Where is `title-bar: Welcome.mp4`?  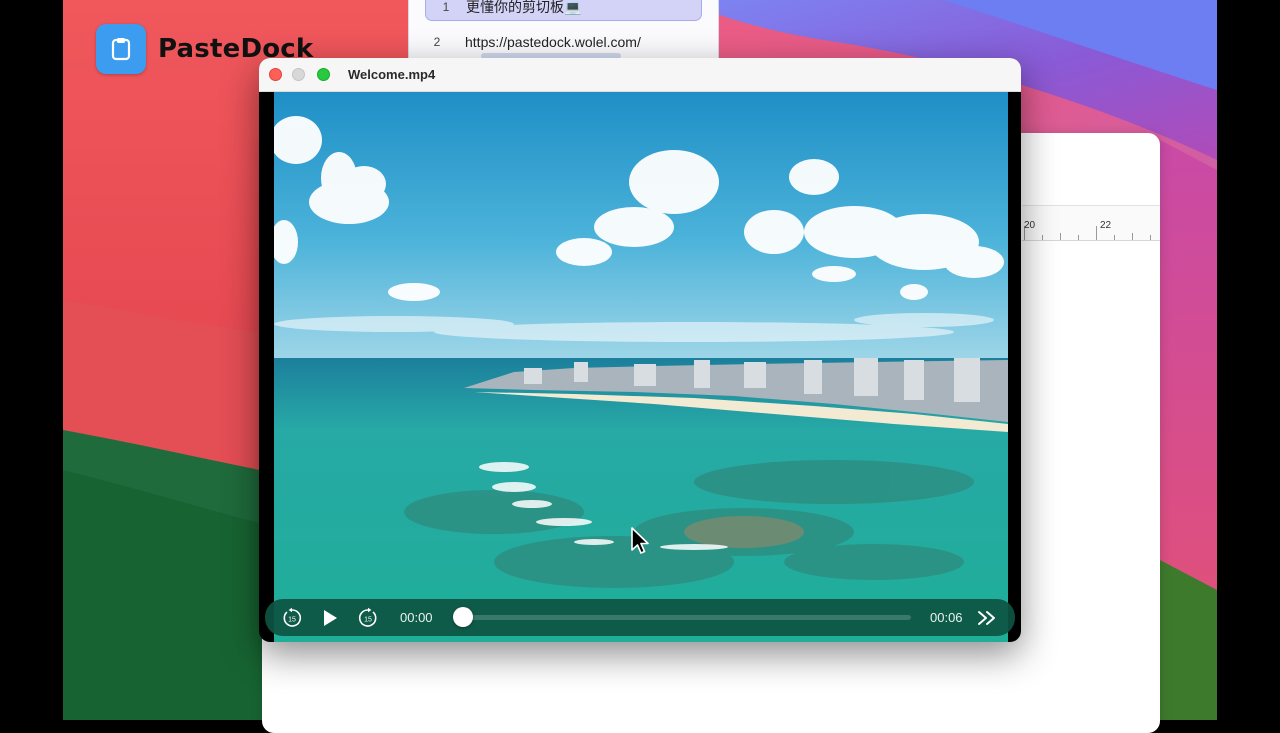 title-bar: Welcome.mp4 is located at coordinates (640, 75).